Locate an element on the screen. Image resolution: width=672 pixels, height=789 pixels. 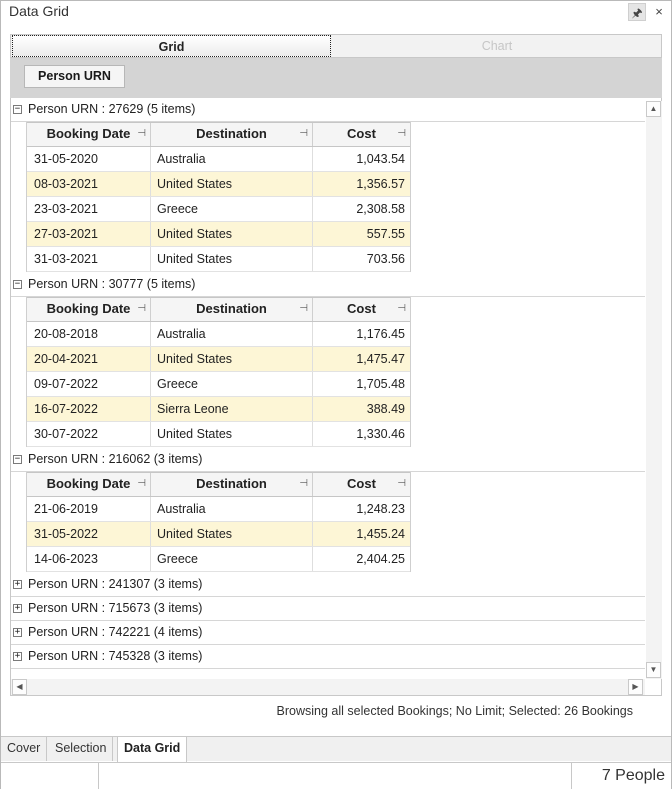
table-row: 31-05-2020 Australia 1,043.54 is located at coordinates (218, 159).